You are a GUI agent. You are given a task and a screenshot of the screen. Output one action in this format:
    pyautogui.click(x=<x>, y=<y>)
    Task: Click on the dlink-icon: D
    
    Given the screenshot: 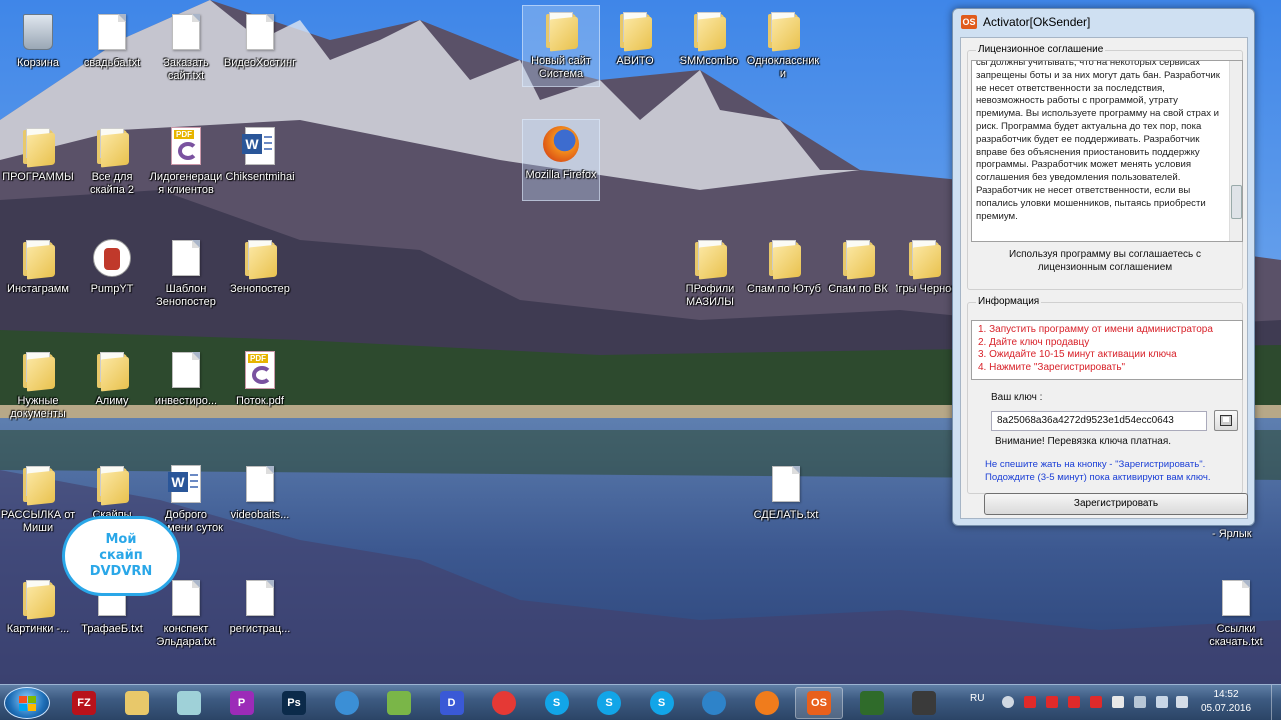 What is the action you would take?
    pyautogui.click(x=451, y=703)
    